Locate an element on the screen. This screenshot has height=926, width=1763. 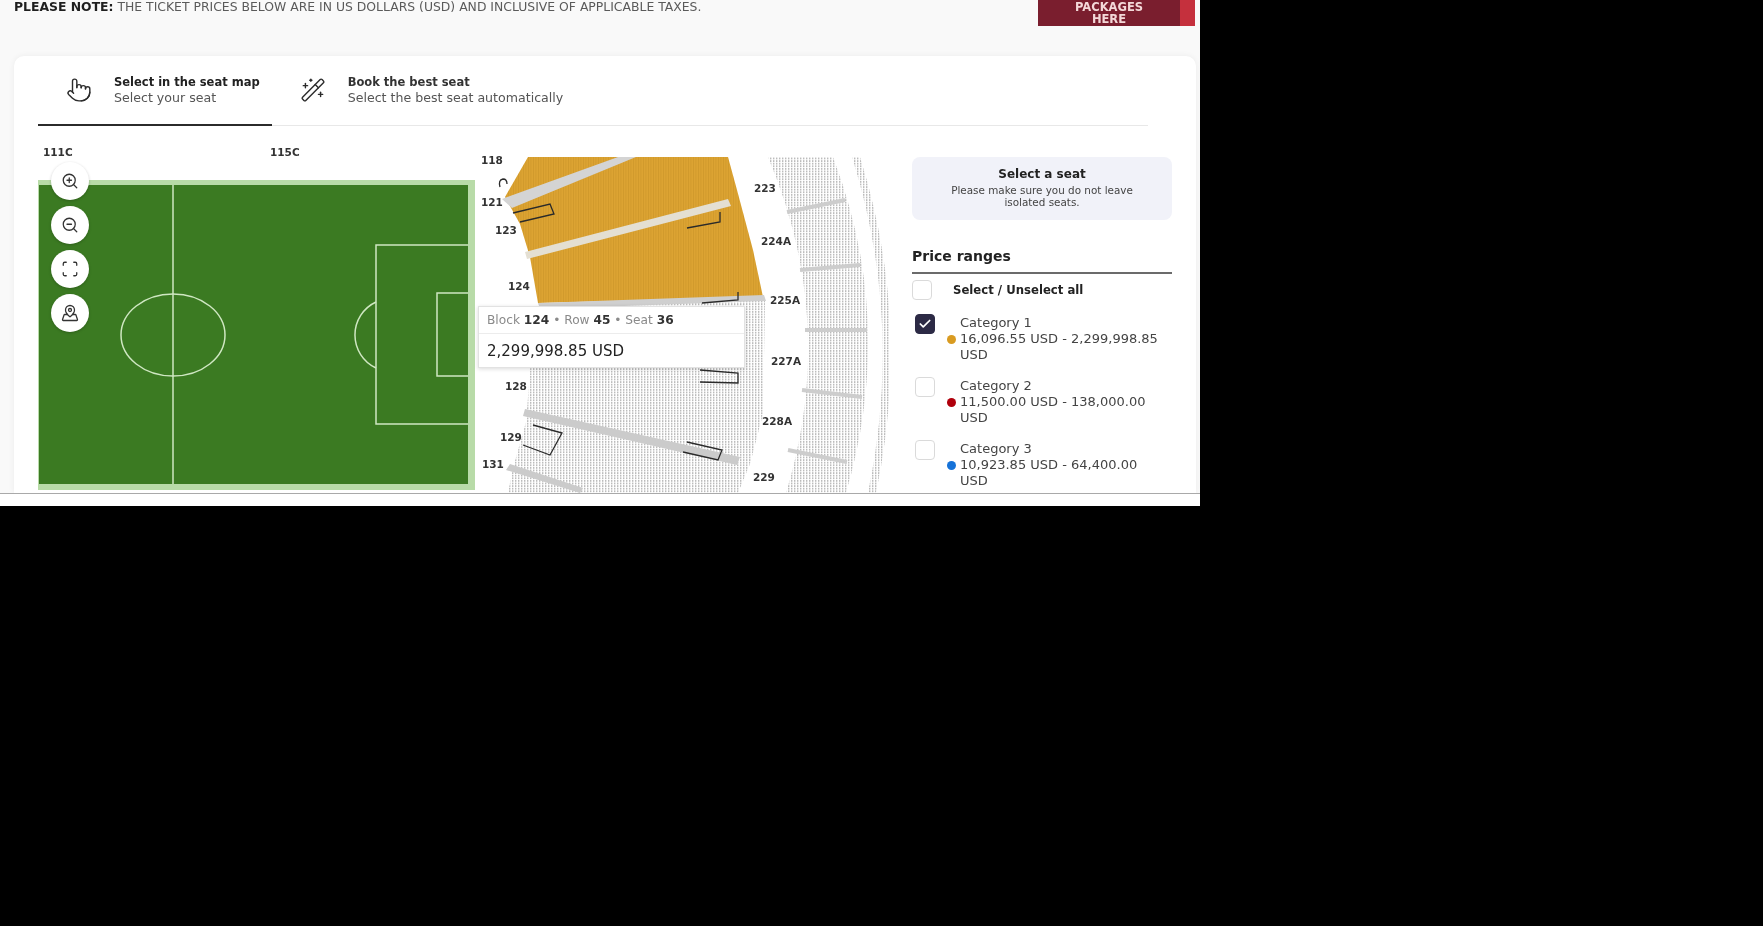
section-label: 229 is located at coordinates (764, 477).